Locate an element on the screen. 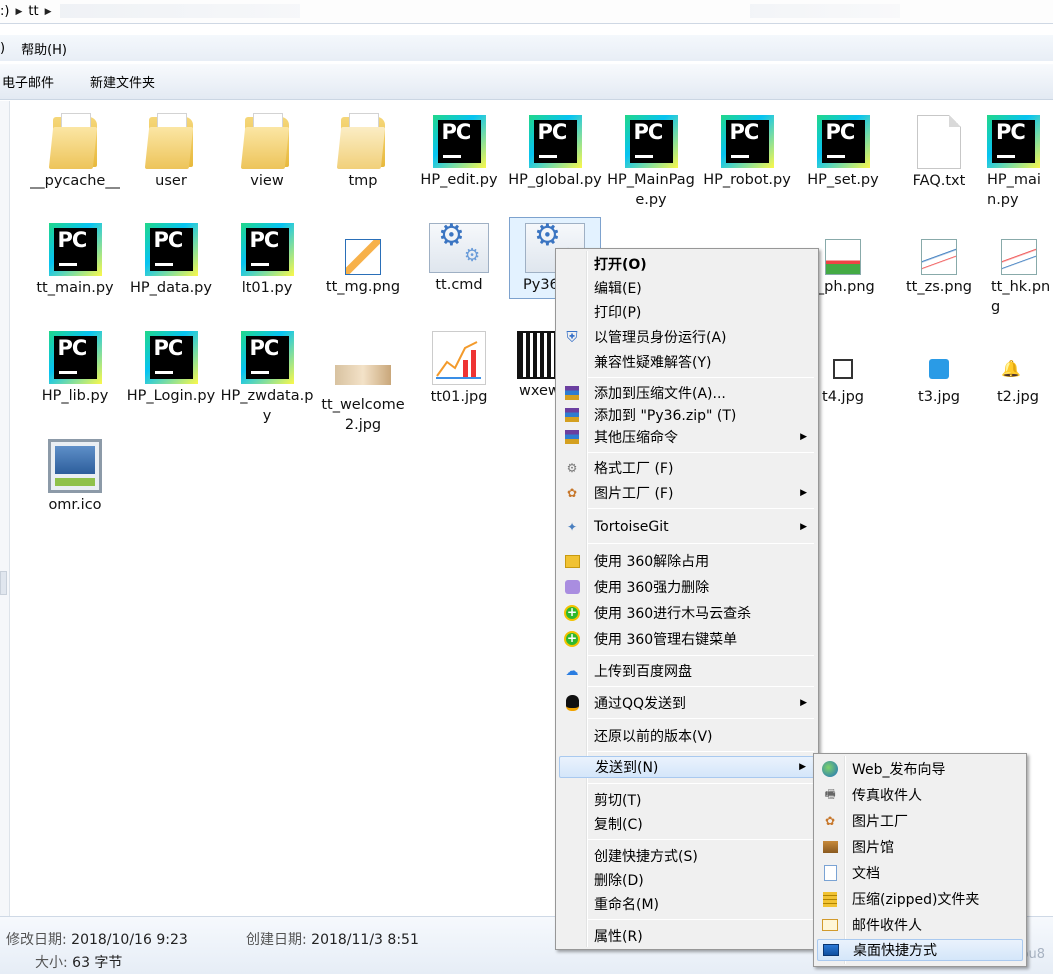 This screenshot has height=974, width=1053. menu-baidu: ☁ 上传到百度网盘 is located at coordinates (687, 671).